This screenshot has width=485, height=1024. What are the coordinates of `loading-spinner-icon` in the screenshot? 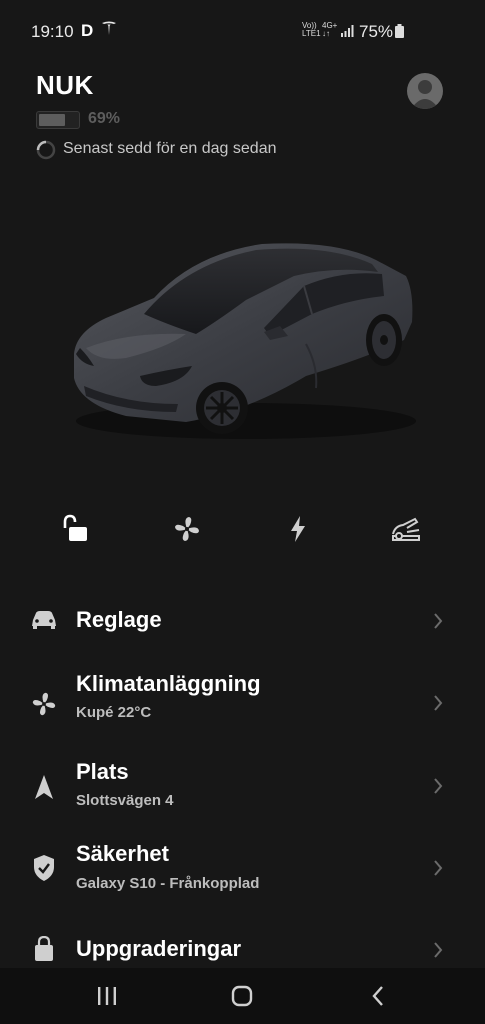 It's located at (46, 152).